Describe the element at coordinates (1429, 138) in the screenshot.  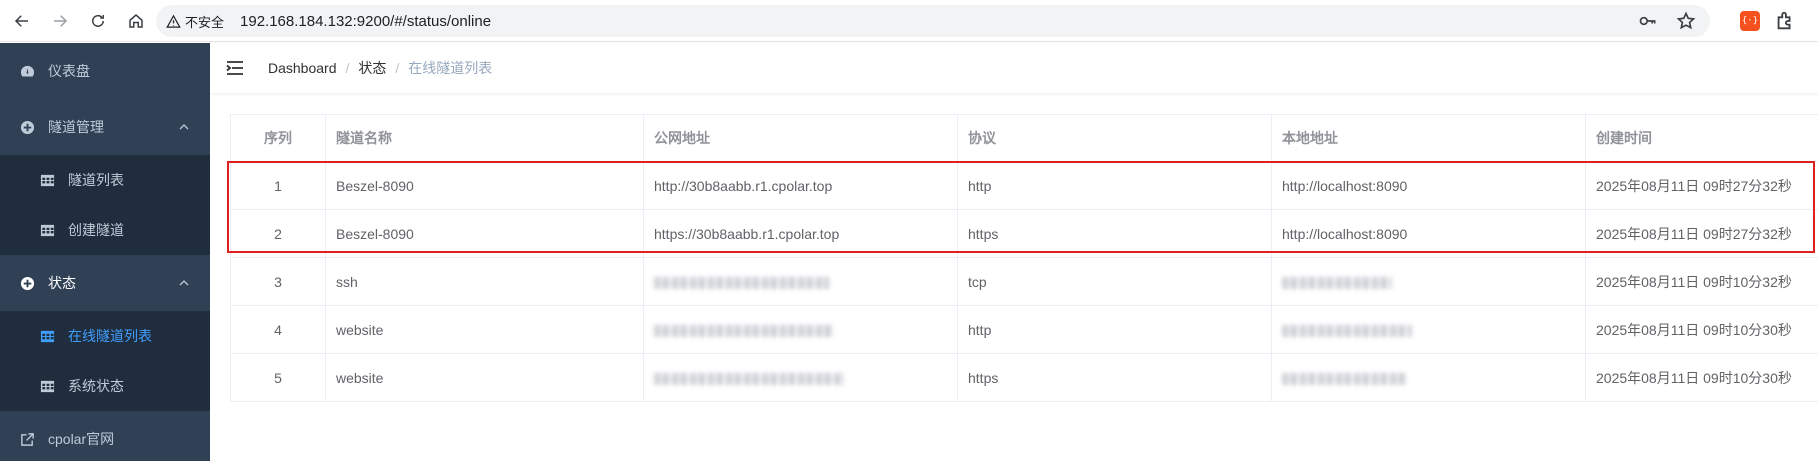
I see `column-header-local-address: 本地地址` at that location.